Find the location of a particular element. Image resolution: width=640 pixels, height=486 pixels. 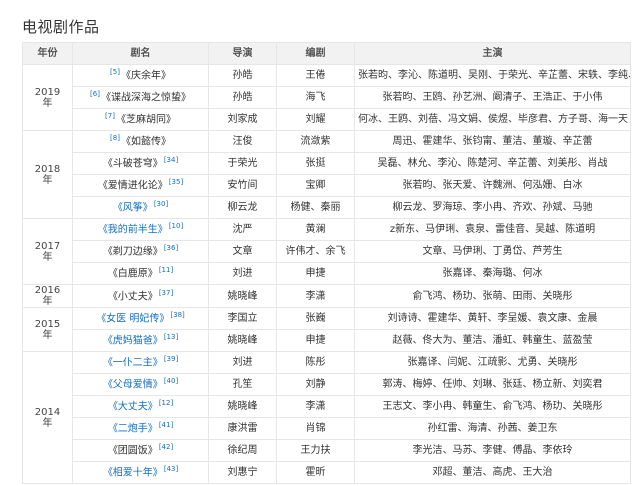

title-cell: 《虎妈猫爸》[13] is located at coordinates (140, 340).